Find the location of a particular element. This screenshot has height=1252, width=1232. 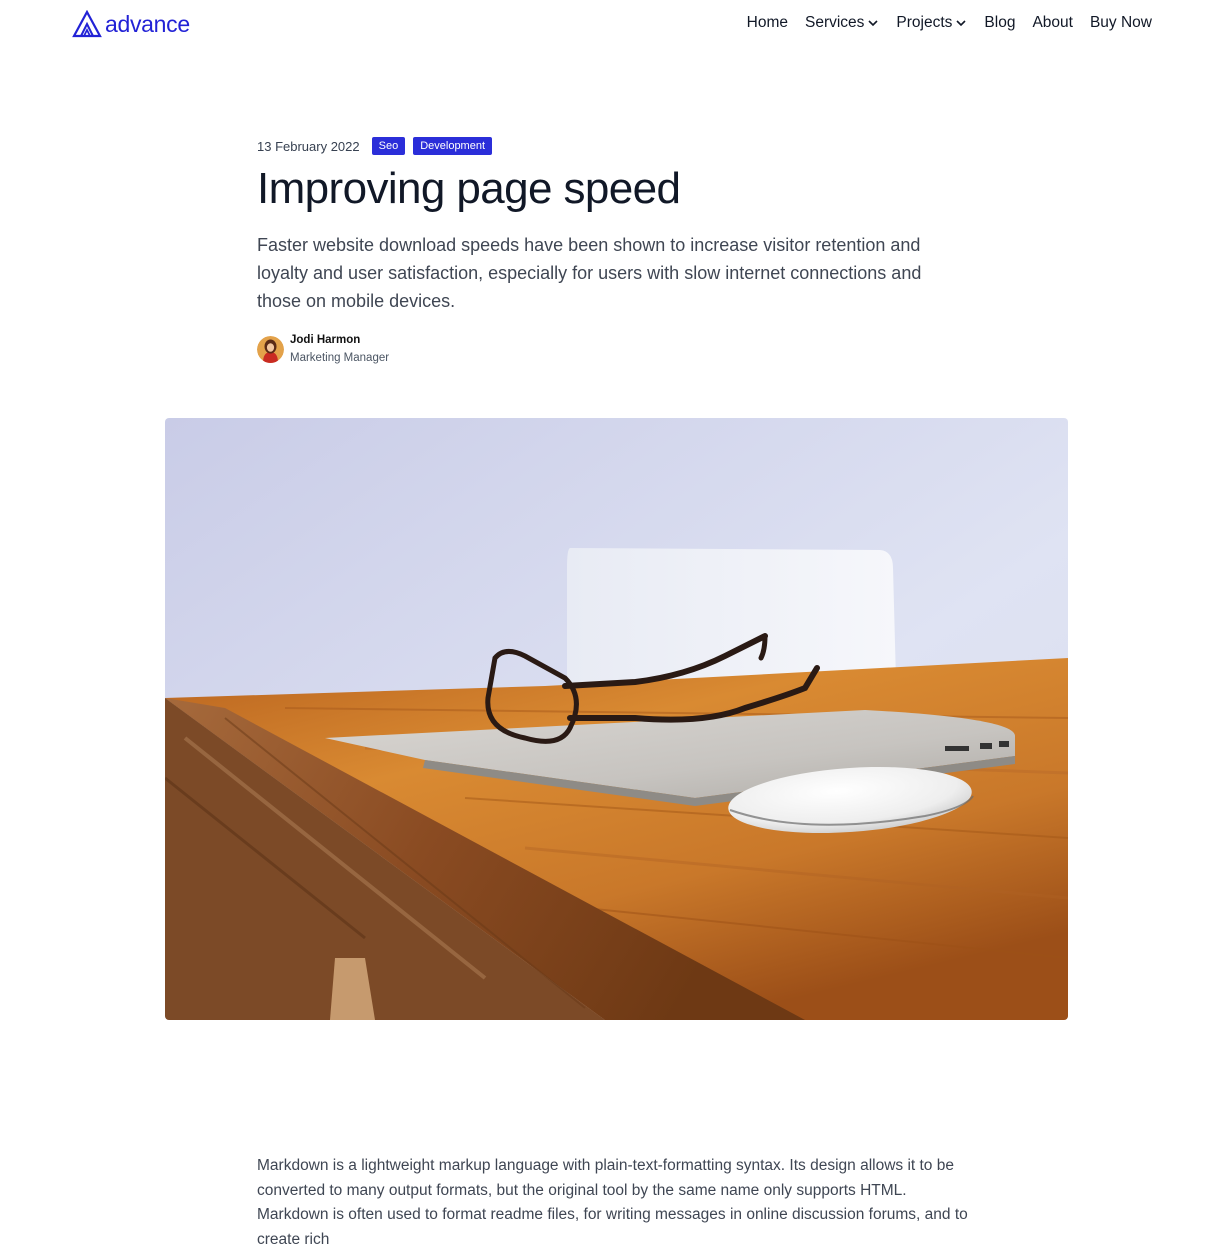

post-meta: 13 February 2022 Seo Development is located at coordinates (378, 146).